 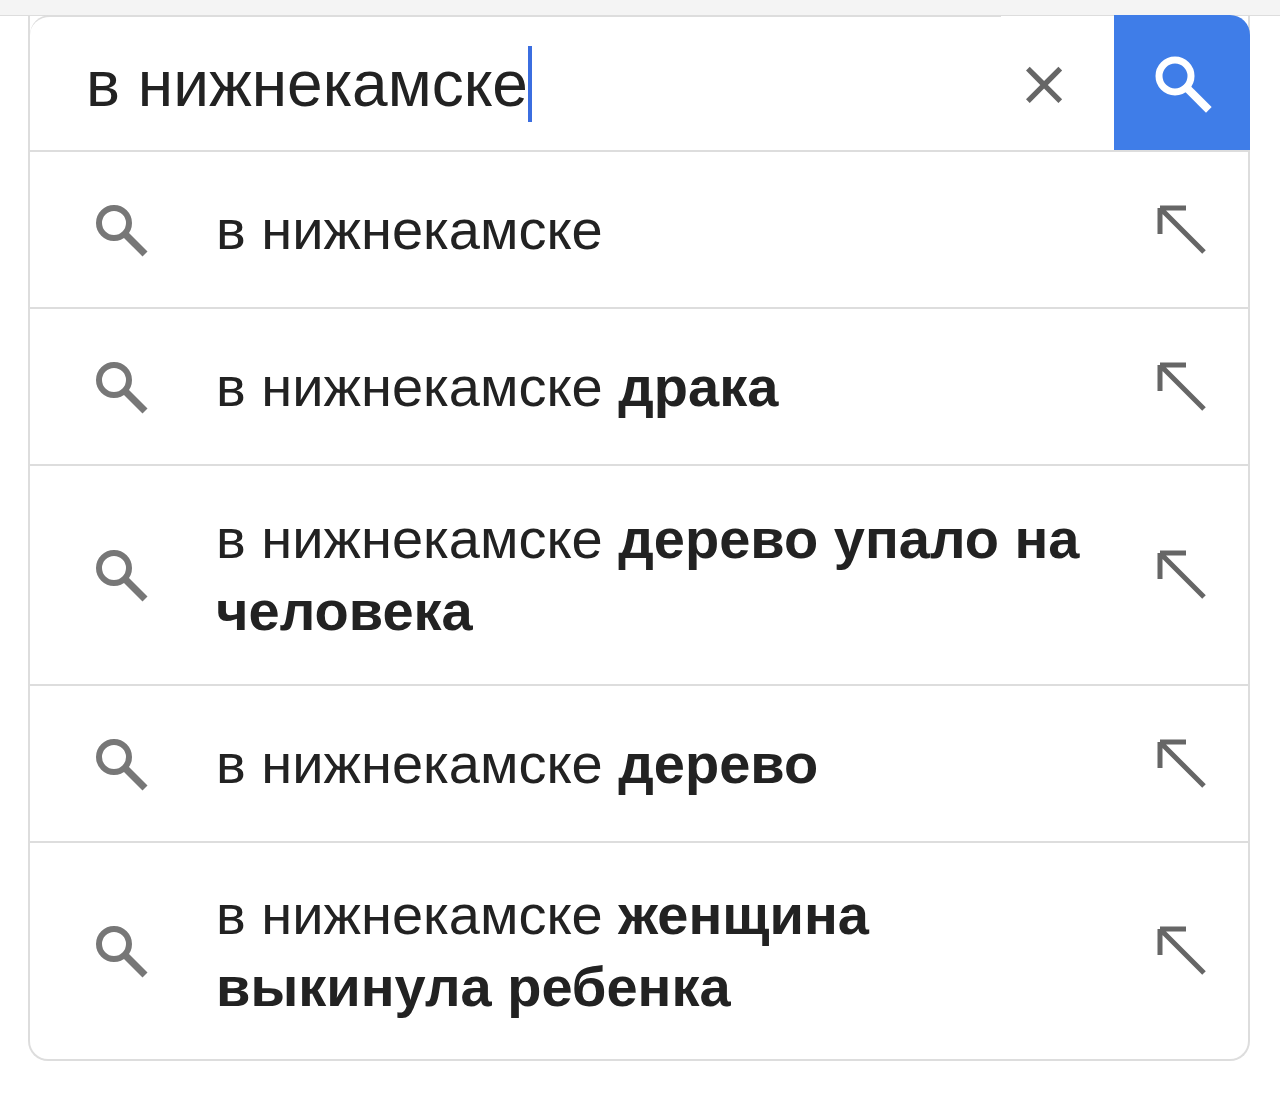 What do you see at coordinates (648, 575) in the screenshot?
I see `suggestion-text: в нижнекамске дерево упало на человека` at bounding box center [648, 575].